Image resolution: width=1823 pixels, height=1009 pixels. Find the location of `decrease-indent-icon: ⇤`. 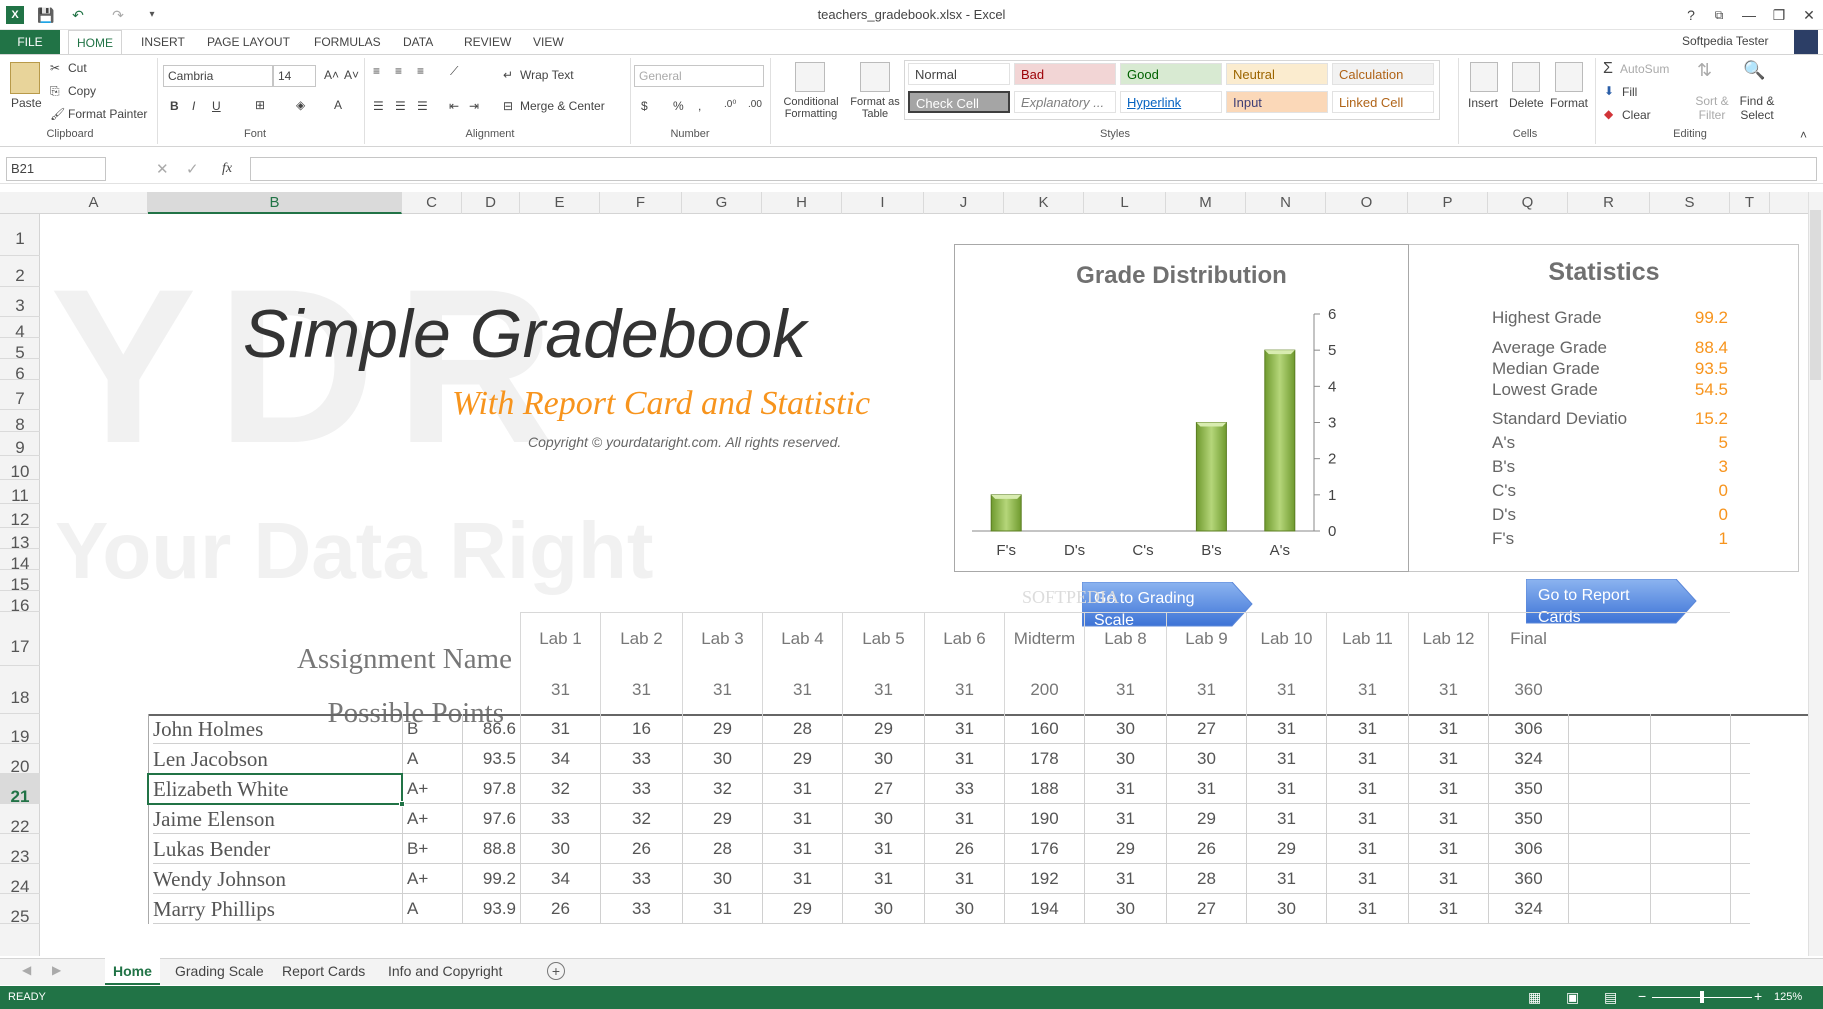

decrease-indent-icon: ⇤ is located at coordinates (454, 106).